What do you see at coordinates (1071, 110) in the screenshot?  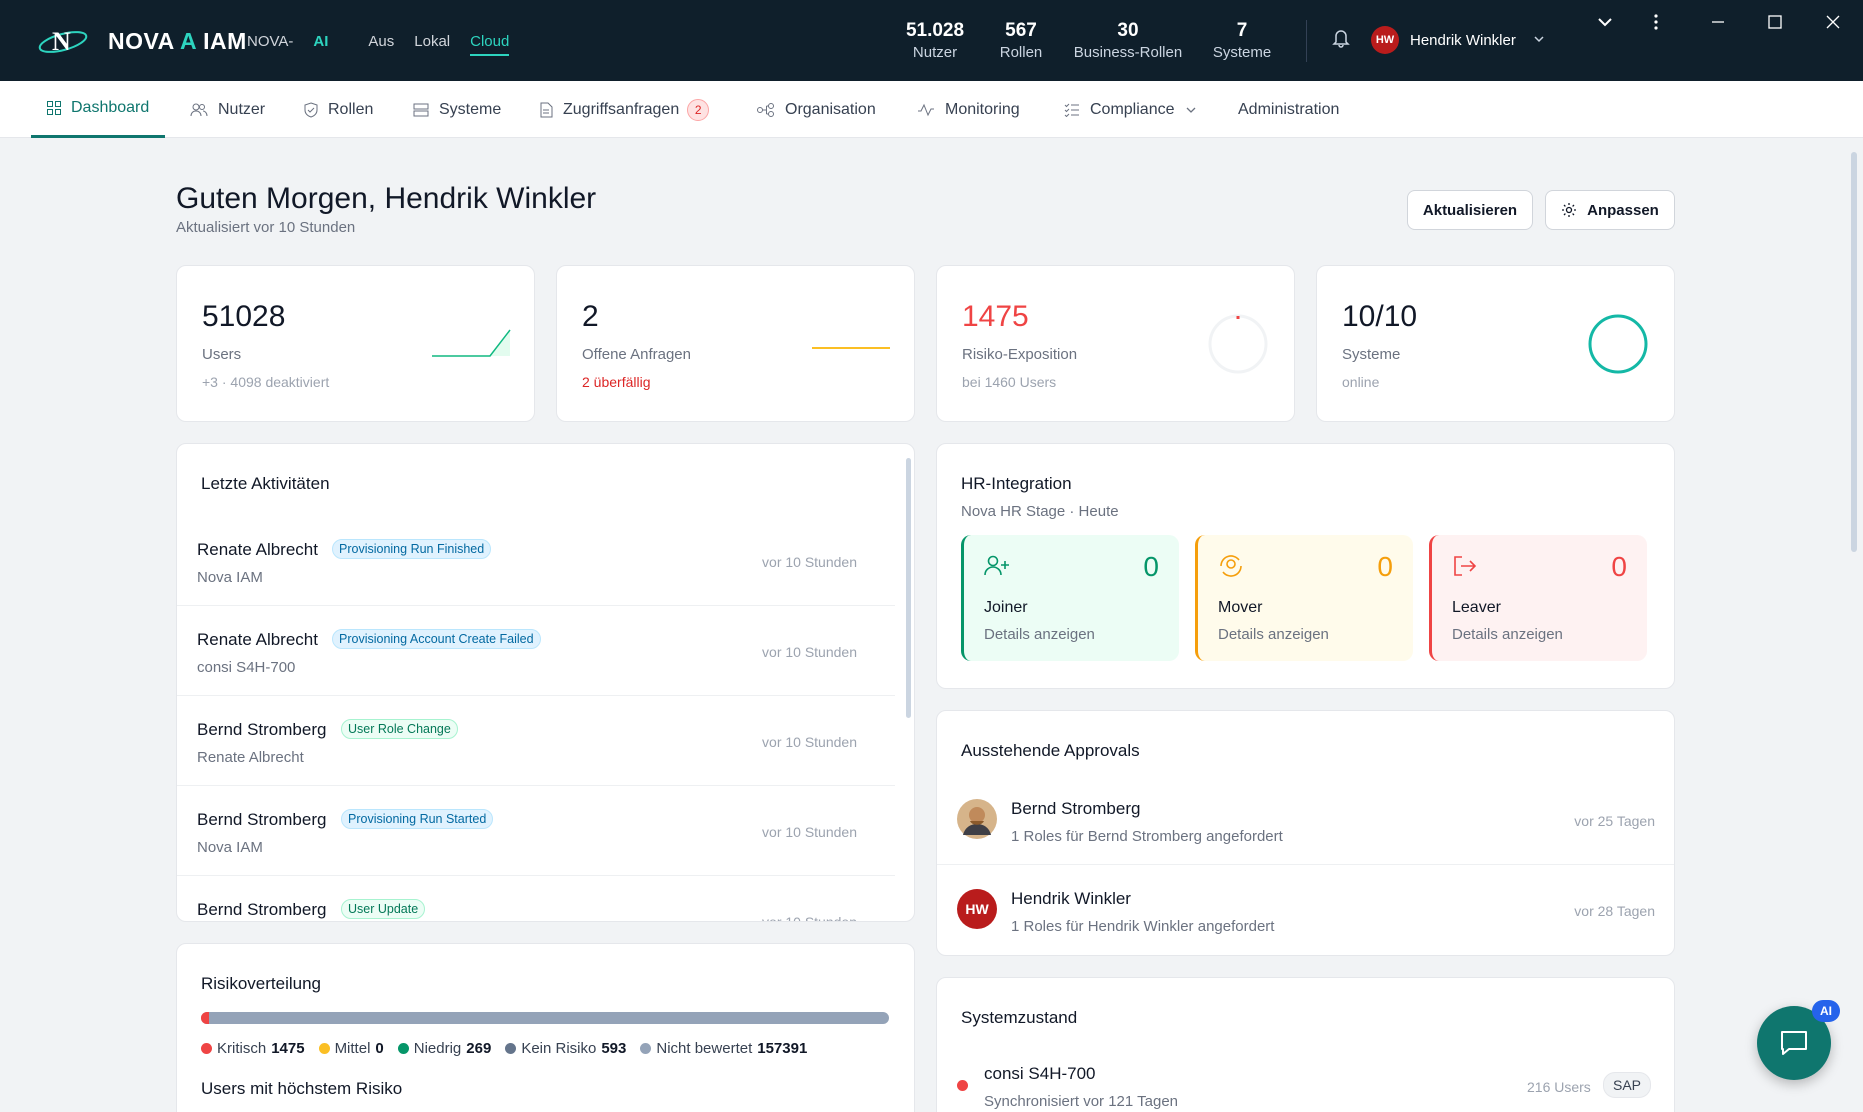 I see `checklist-icon` at bounding box center [1071, 110].